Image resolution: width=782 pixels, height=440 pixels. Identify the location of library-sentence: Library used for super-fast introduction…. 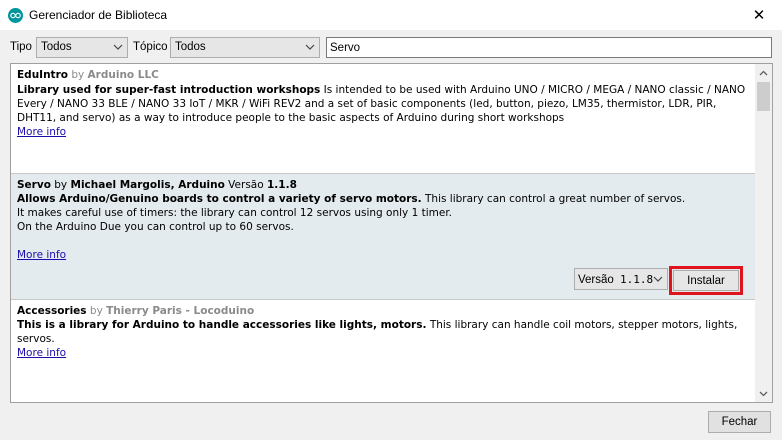
(169, 90).